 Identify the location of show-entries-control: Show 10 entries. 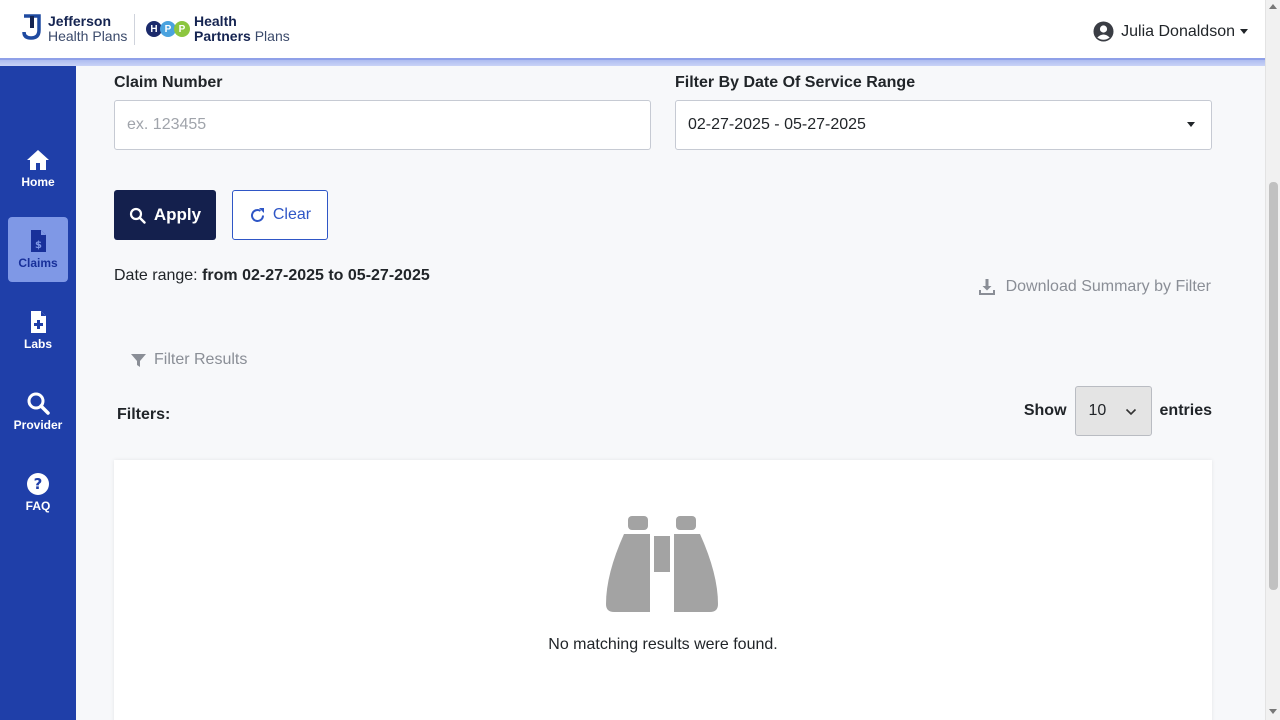
(1118, 411).